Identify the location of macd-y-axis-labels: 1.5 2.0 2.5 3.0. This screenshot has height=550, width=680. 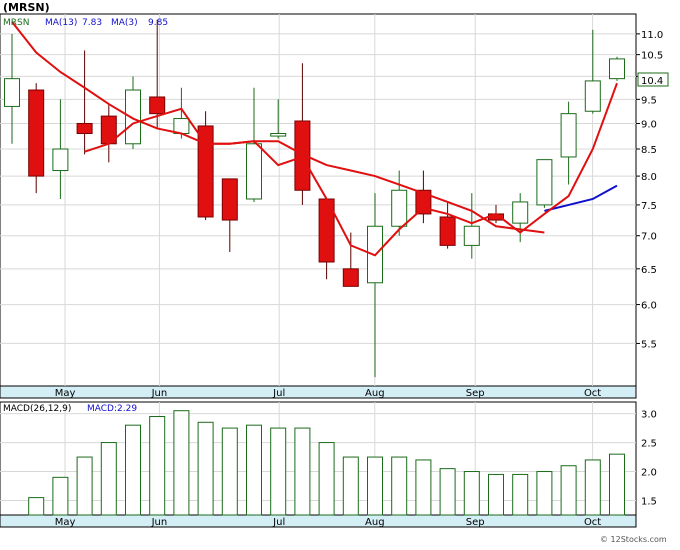
(649, 459).